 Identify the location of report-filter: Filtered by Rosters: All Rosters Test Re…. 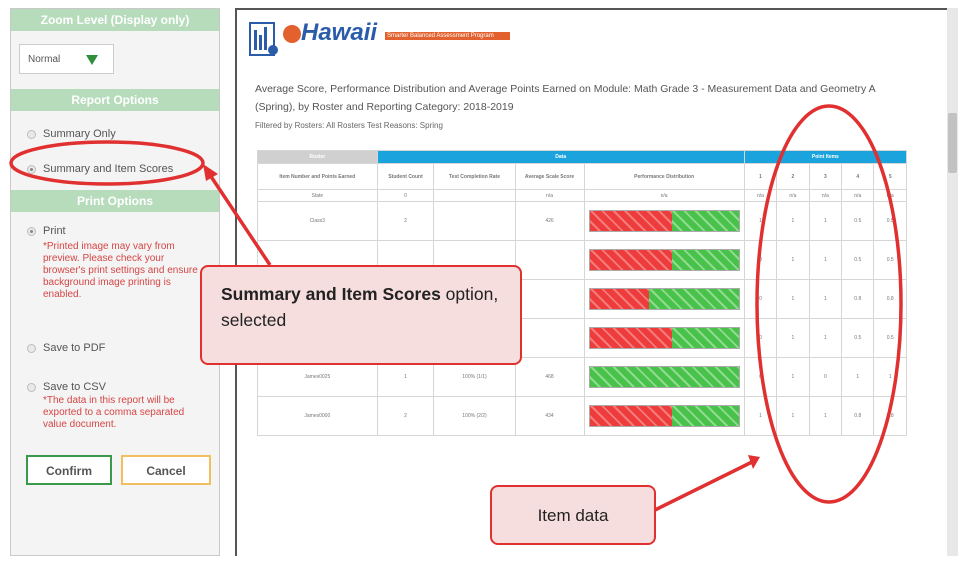
(349, 125).